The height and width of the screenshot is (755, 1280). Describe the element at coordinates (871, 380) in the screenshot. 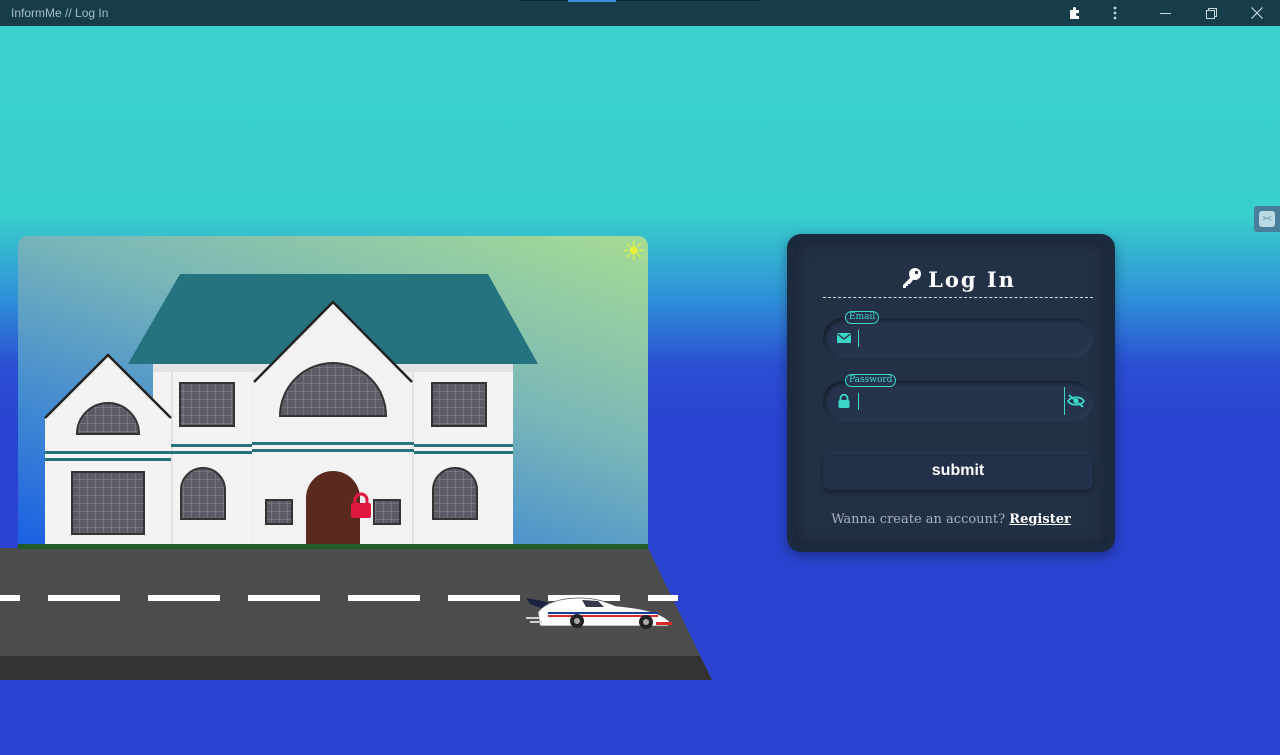

I see `password-label: Password` at that location.